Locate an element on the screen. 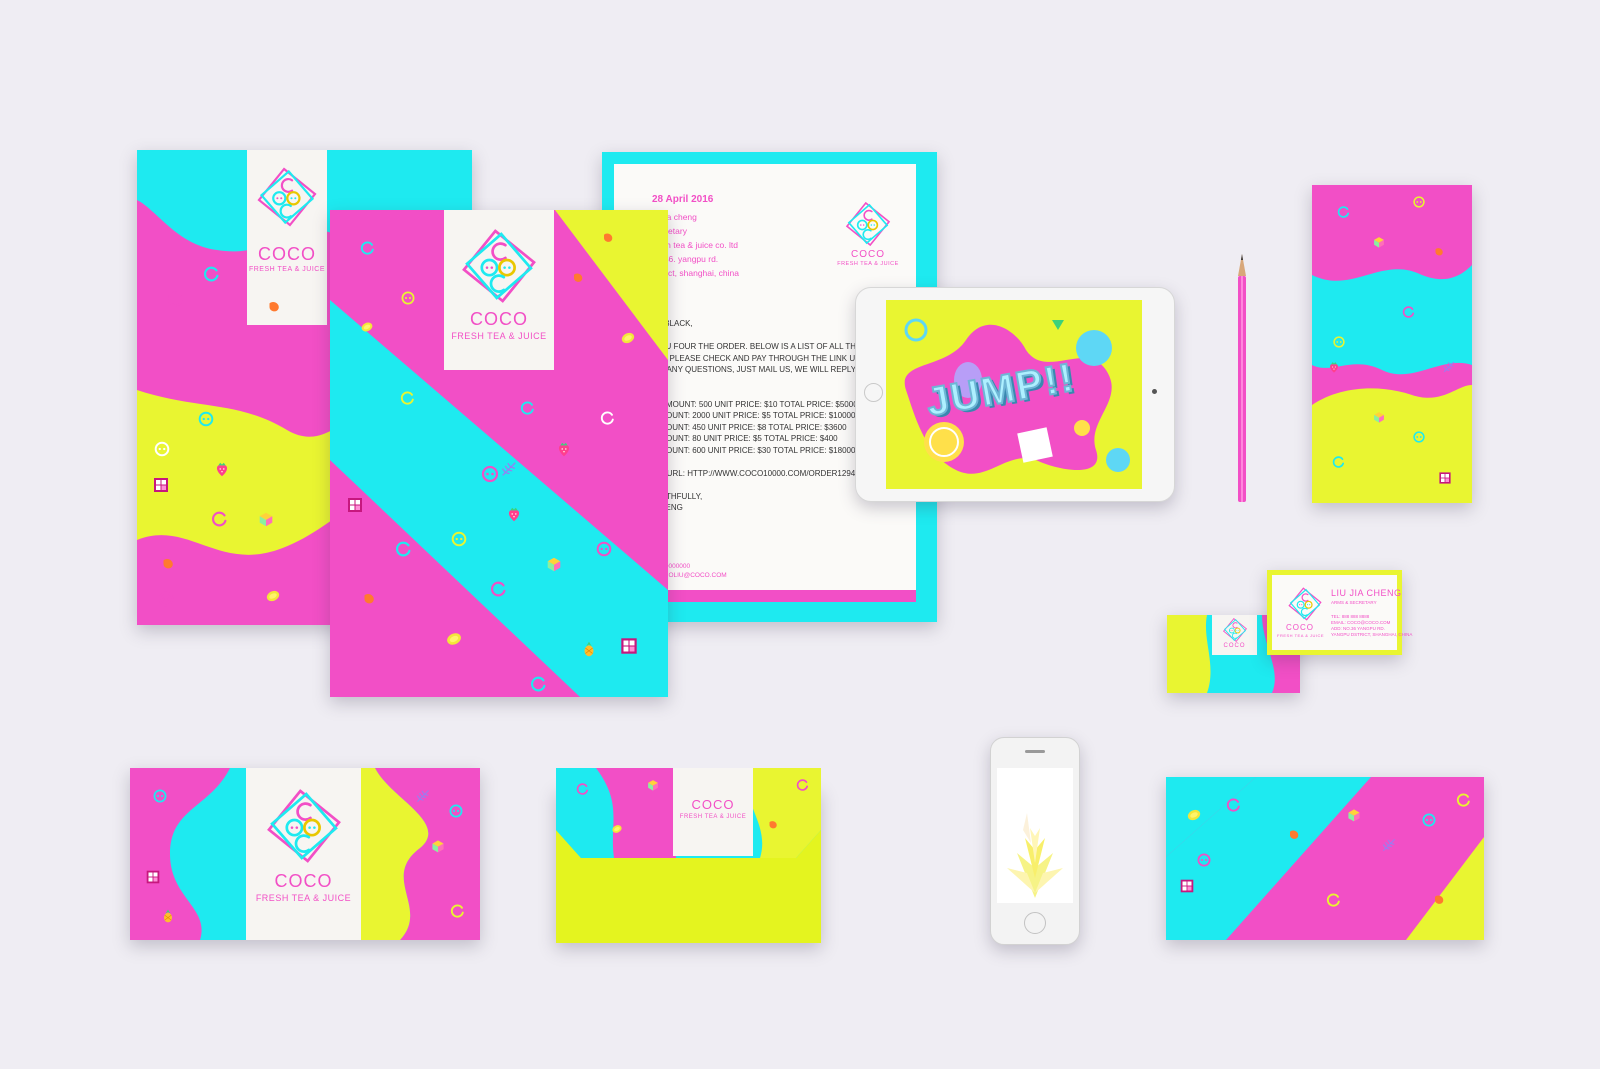  business-card-tagline: FRESH TEA & JUICE is located at coordinates (1301, 635).